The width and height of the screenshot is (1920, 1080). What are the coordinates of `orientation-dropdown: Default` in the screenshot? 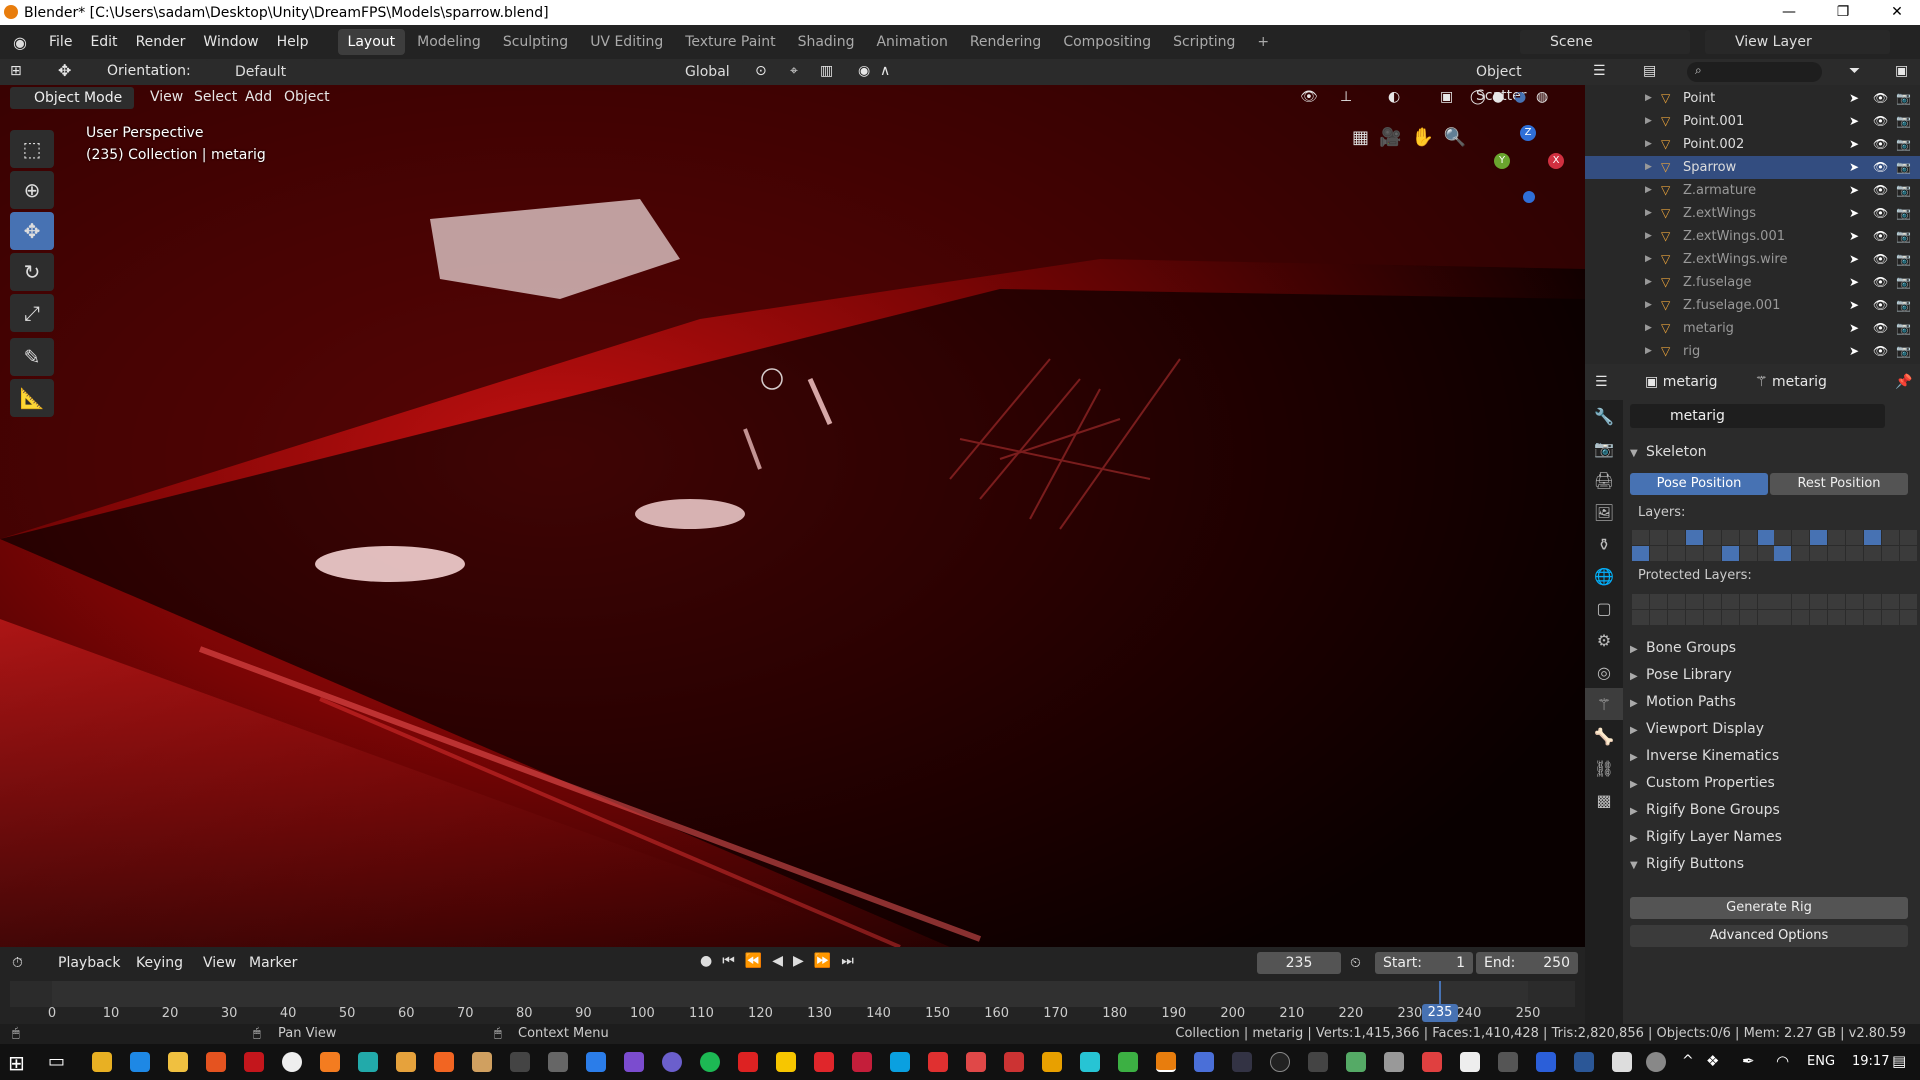 It's located at (261, 72).